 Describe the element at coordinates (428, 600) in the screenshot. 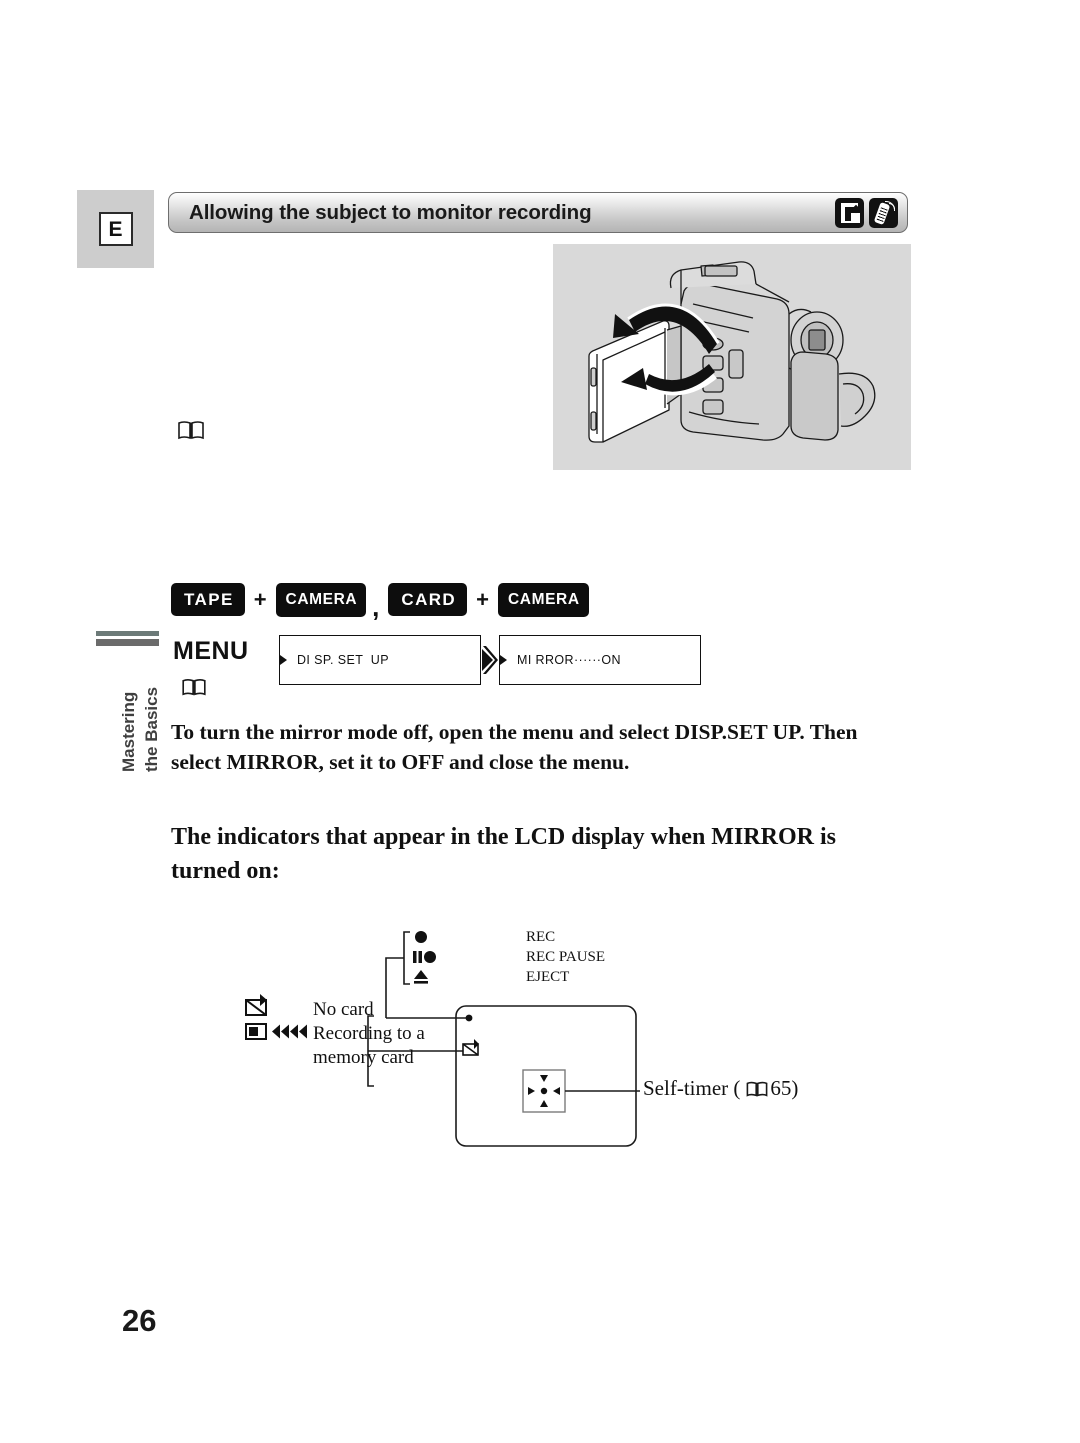

I see `mode-chip-card: CARD` at that location.